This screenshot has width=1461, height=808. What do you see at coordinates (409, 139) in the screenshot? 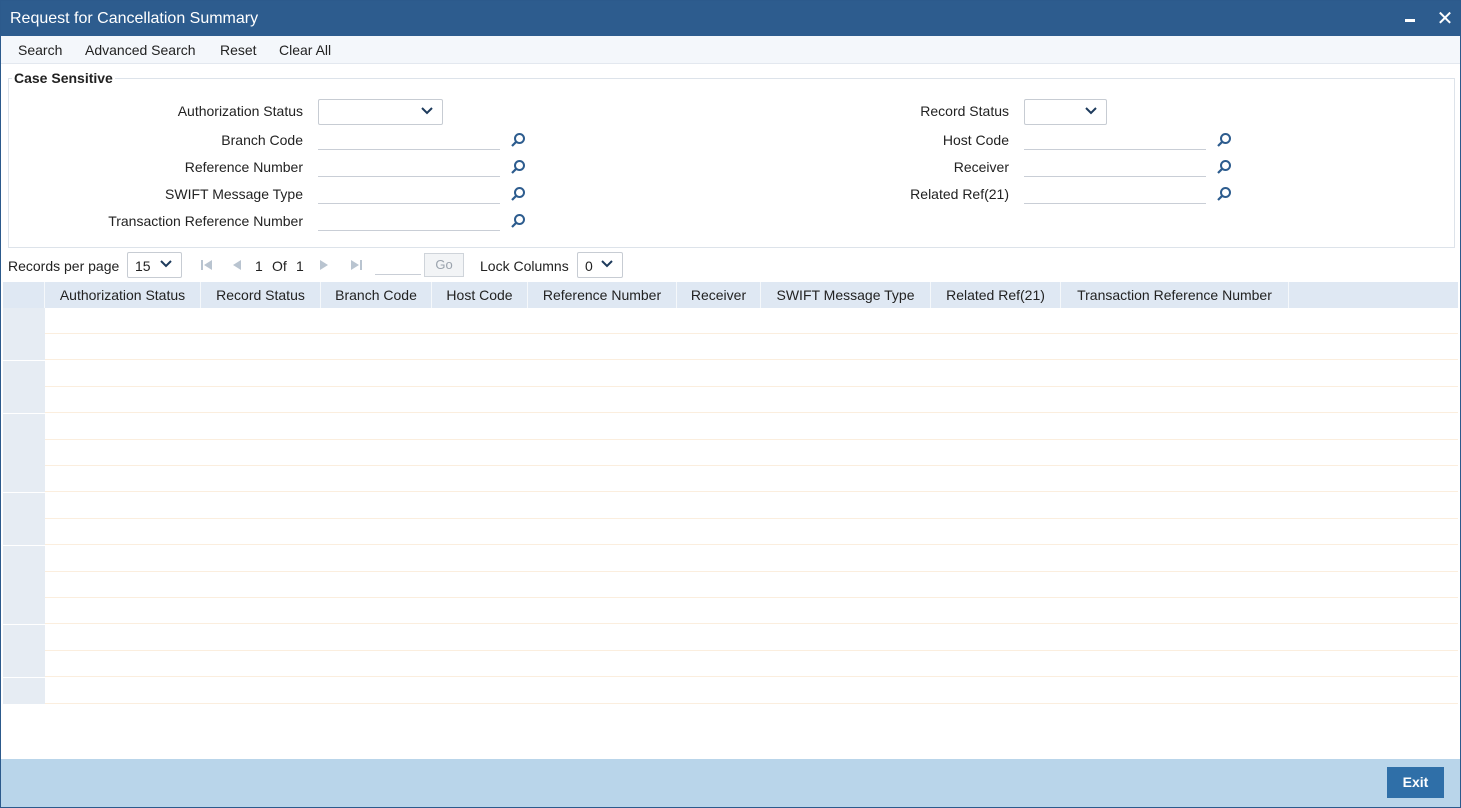
I see `branch-code-input` at bounding box center [409, 139].